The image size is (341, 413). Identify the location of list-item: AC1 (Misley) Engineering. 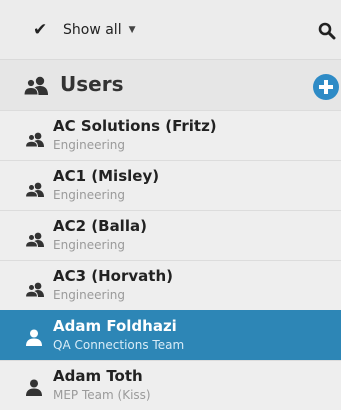
(170, 185).